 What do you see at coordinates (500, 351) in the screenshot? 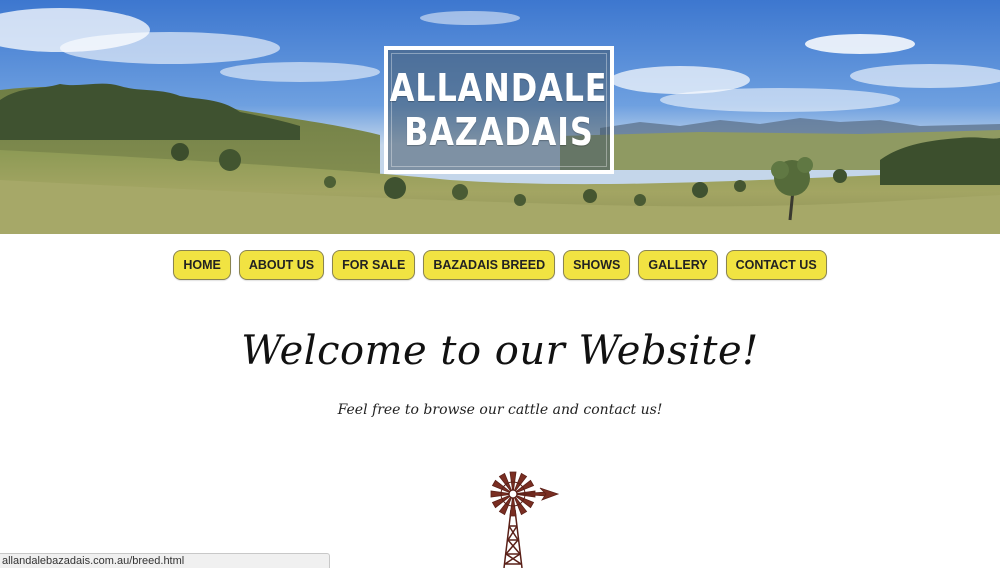
I see `welcome-heading: Welcome to our Website!` at bounding box center [500, 351].